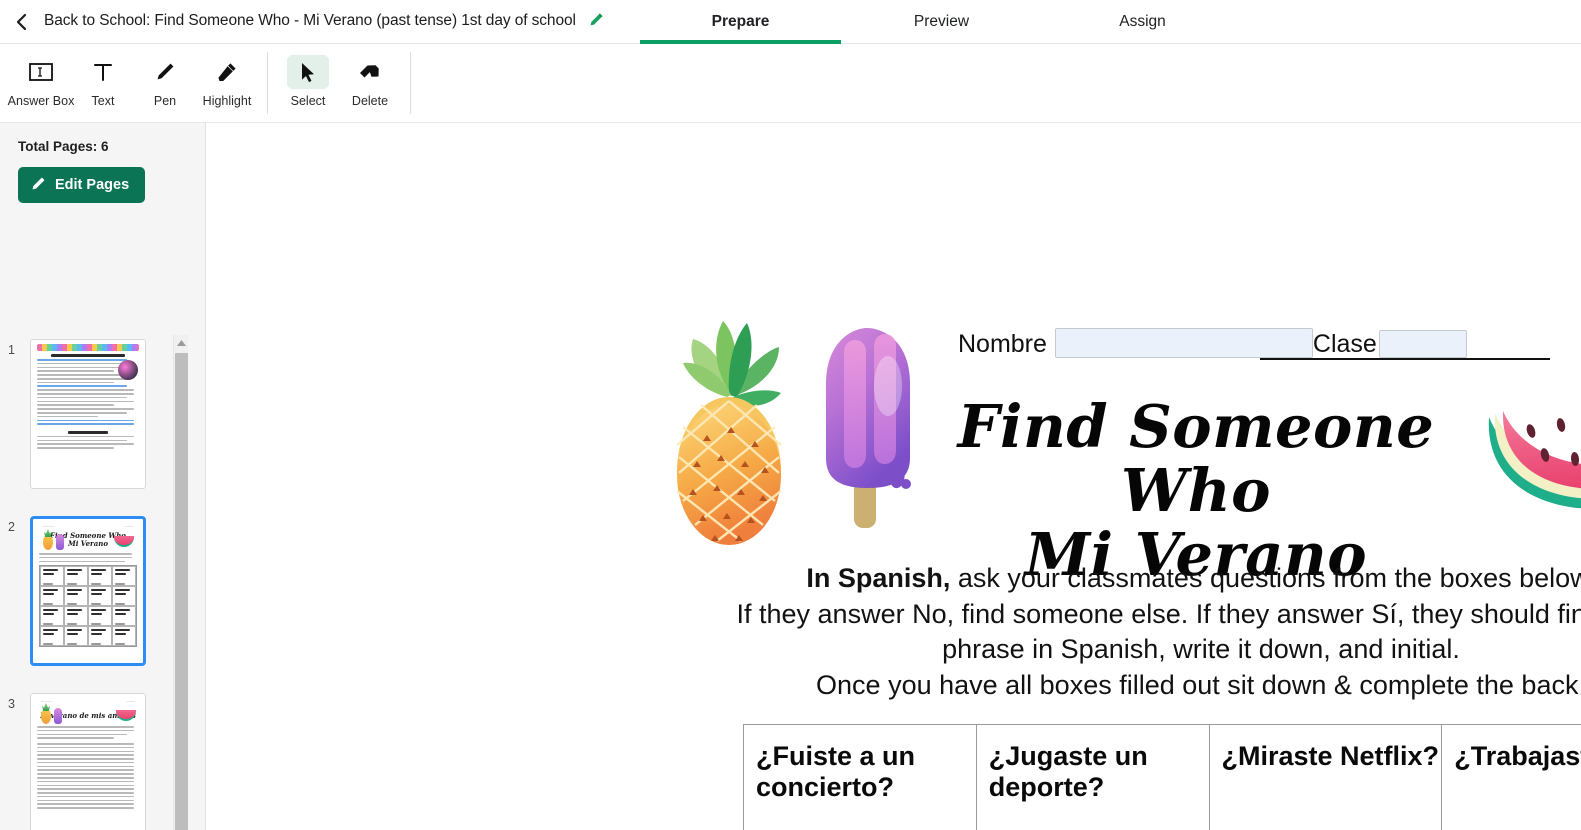 The height and width of the screenshot is (830, 1581). I want to click on question-cell-1: ¿Fuiste a un concierto? Yo fui a., so click(860, 777).